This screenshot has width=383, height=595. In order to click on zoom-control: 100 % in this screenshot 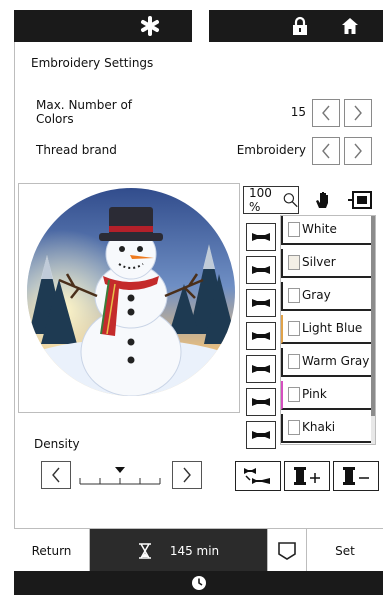, I will do `click(271, 200)`.